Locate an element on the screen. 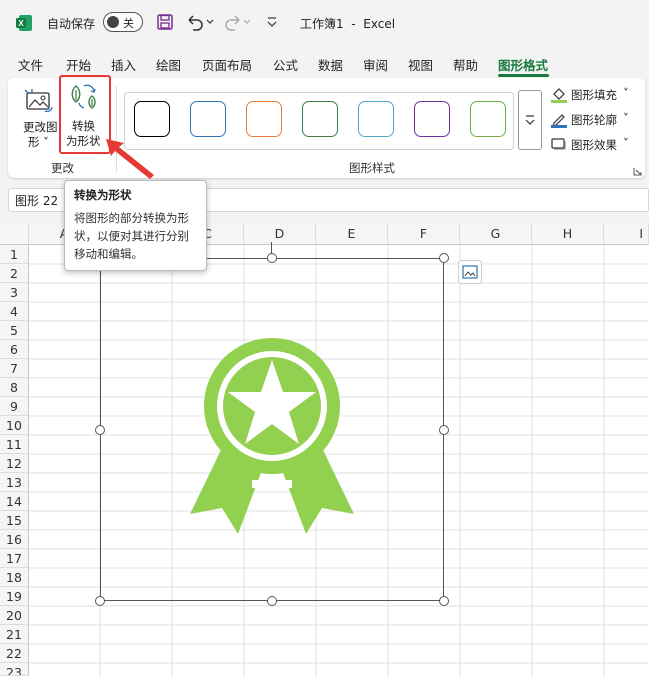  layout-options-icon is located at coordinates (470, 272).